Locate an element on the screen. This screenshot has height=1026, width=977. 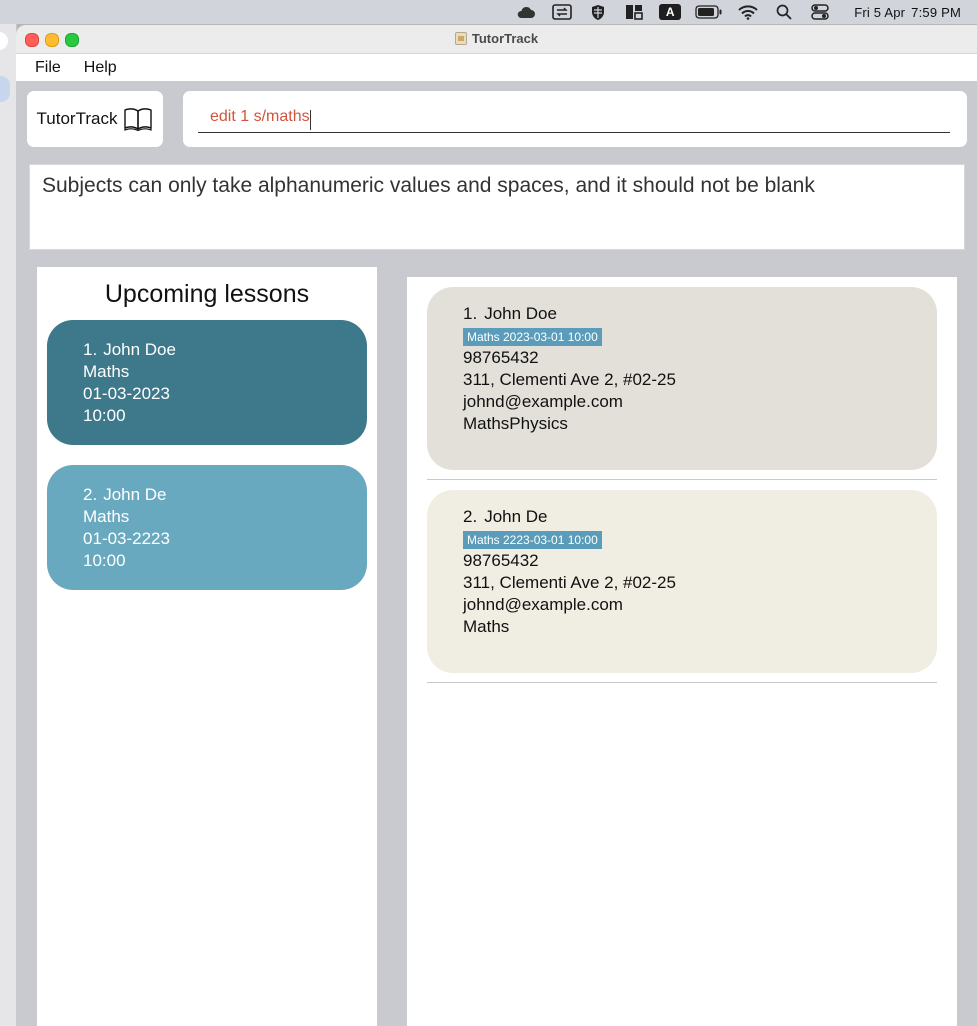
lesson-date: 01-03-2223 is located at coordinates (126, 538).